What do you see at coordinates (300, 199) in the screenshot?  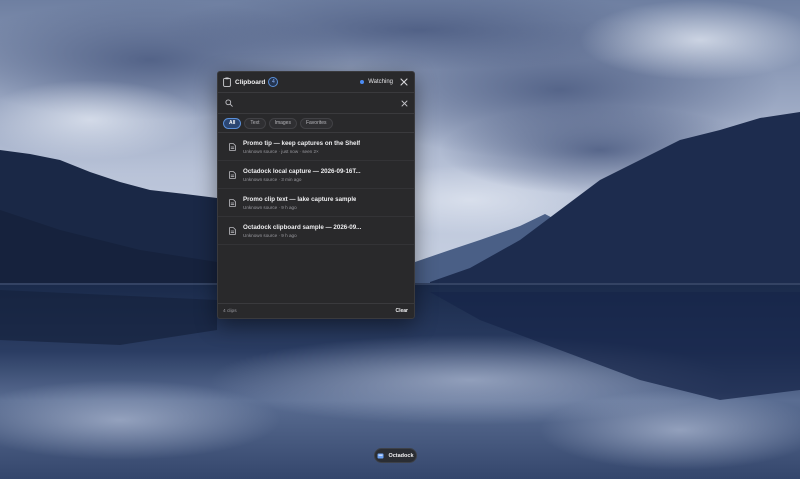 I see `clip-title: Promo clip text — lake capture sample` at bounding box center [300, 199].